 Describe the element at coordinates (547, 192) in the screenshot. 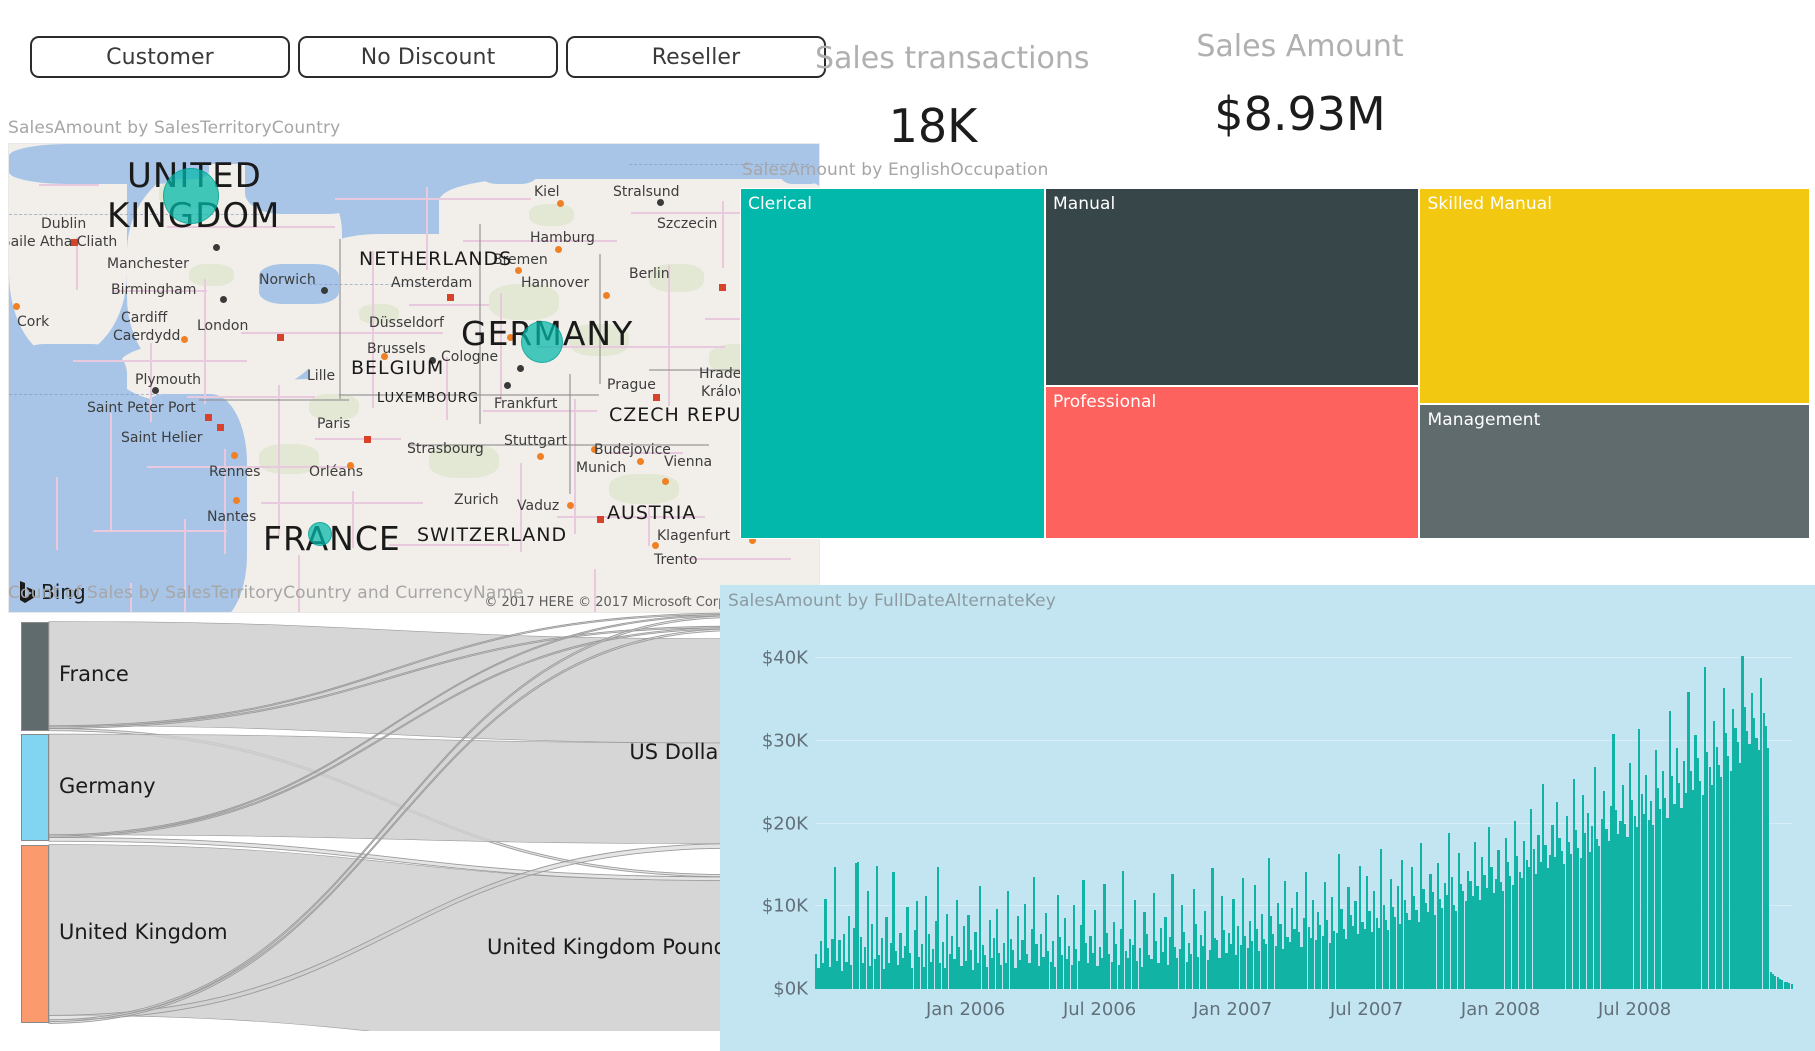

I see `map-city-label: Kiel` at that location.